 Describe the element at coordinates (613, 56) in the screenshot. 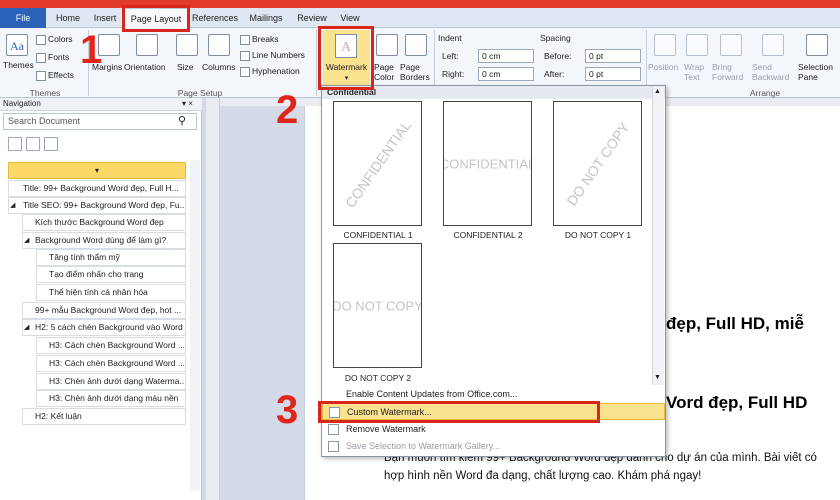

I see `spacing-before-field: 0 pt` at that location.